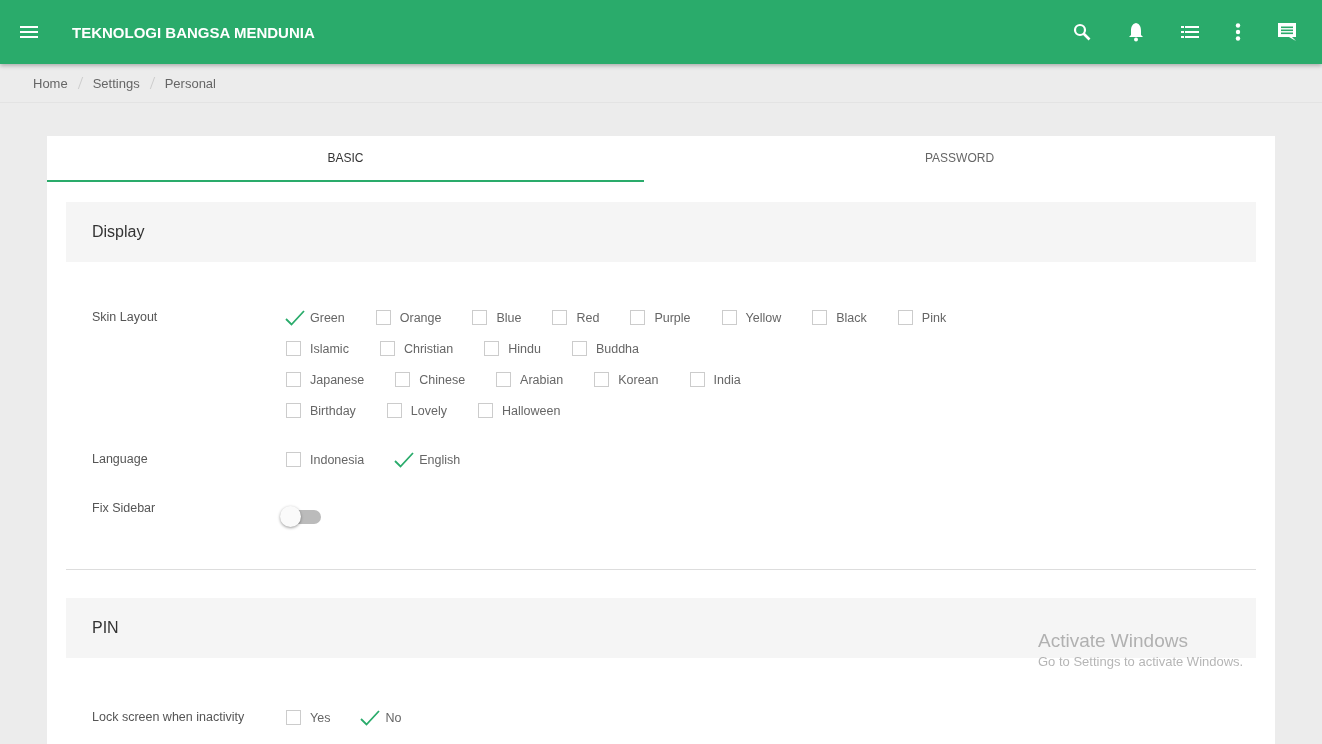  I want to click on field-label: Skin Layout, so click(125, 317).